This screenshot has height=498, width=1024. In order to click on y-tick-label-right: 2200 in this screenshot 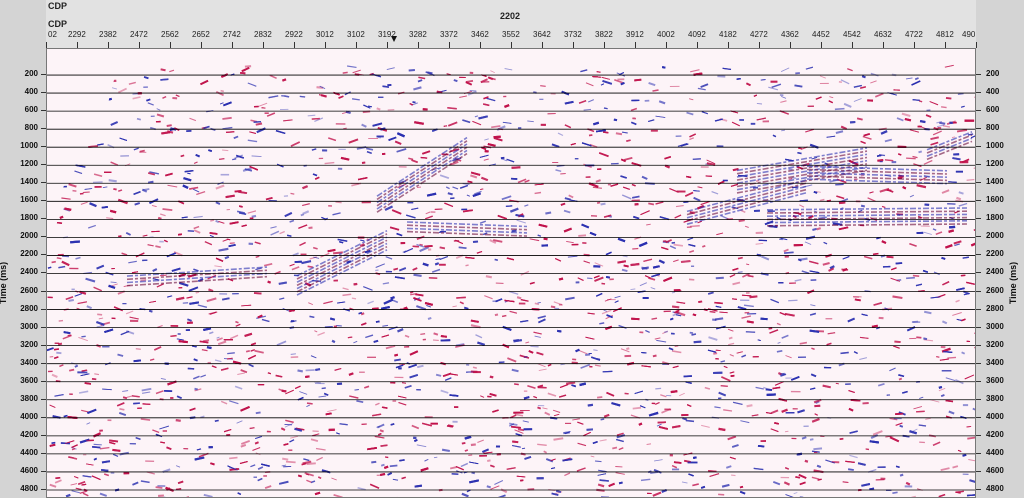, I will do `click(995, 254)`.